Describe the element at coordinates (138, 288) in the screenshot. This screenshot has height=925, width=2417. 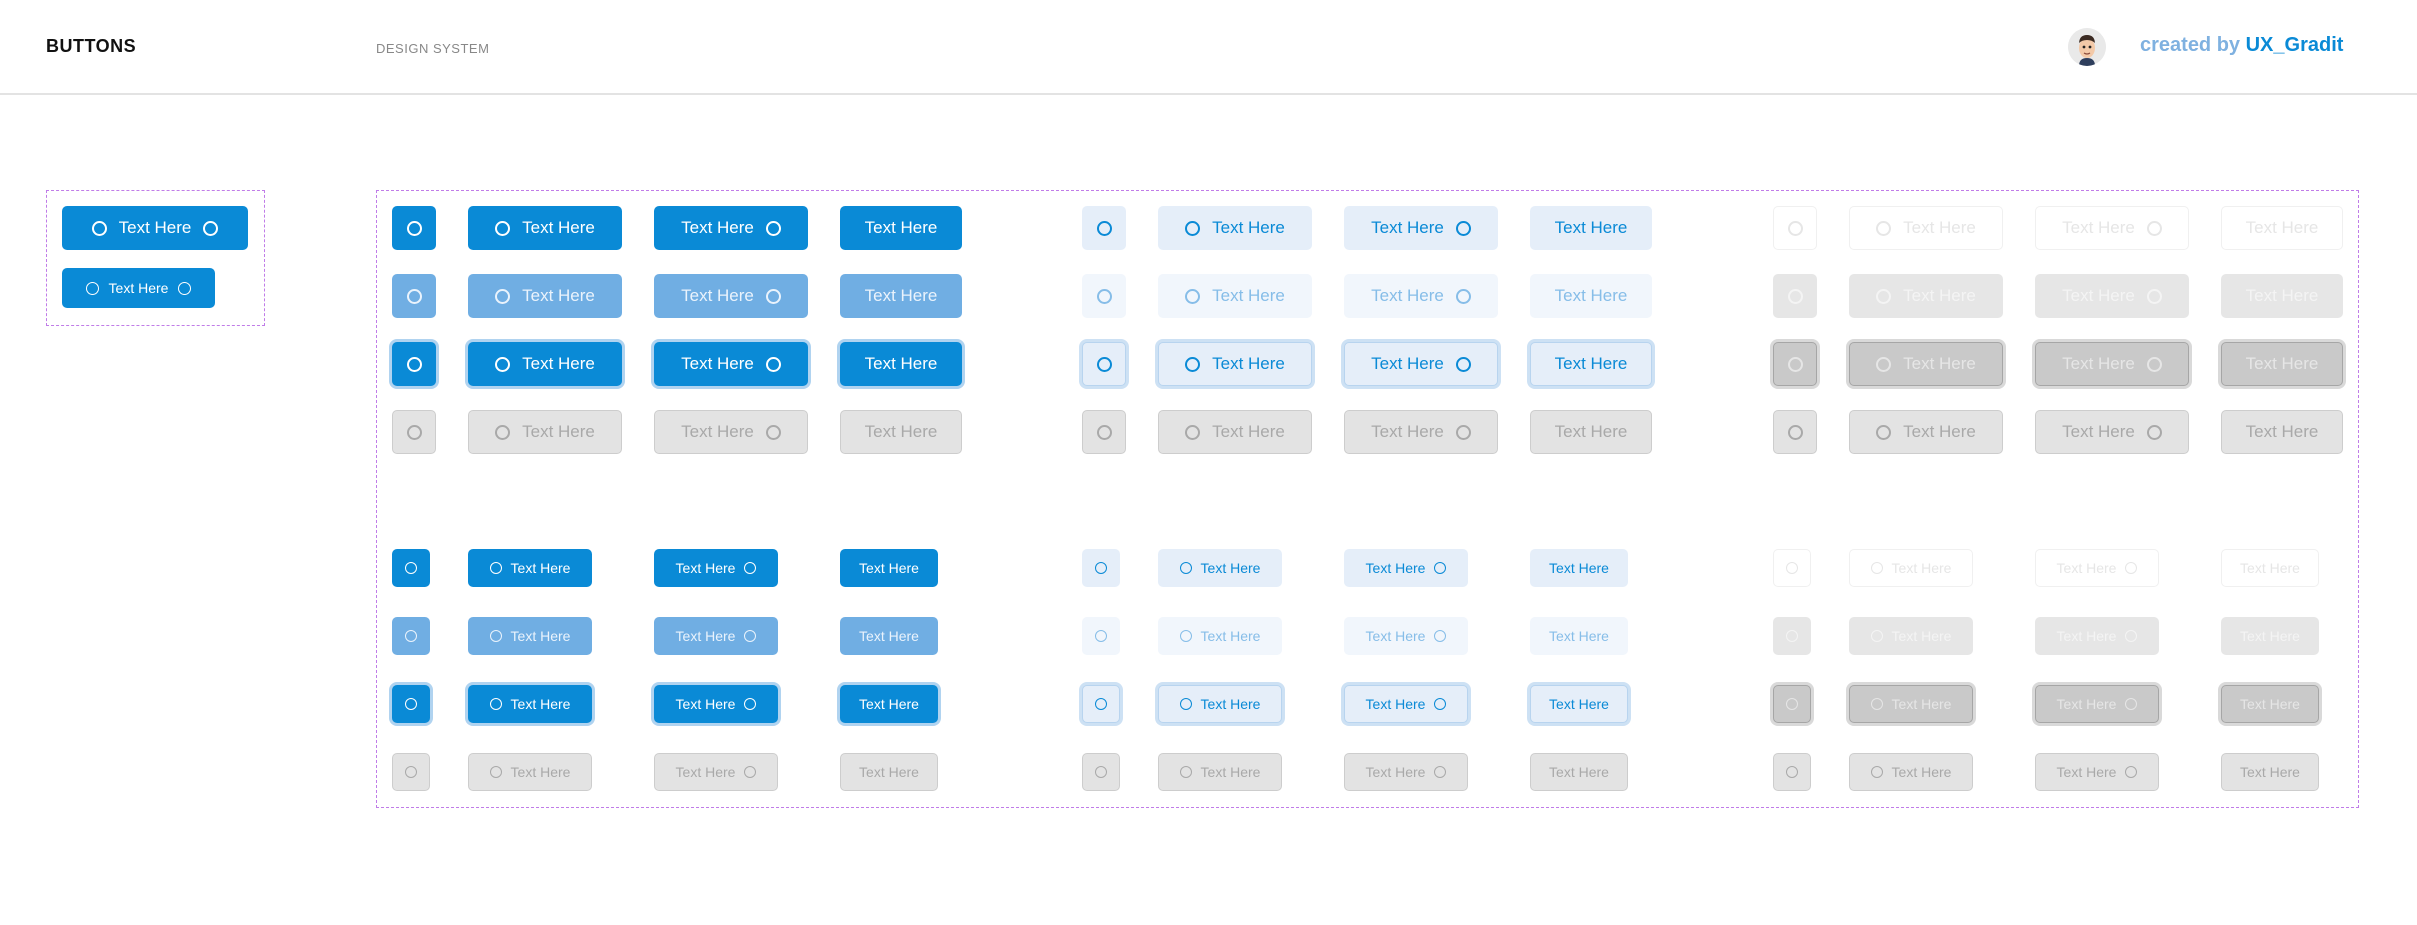
I see `example-medium-button: Text Here` at that location.